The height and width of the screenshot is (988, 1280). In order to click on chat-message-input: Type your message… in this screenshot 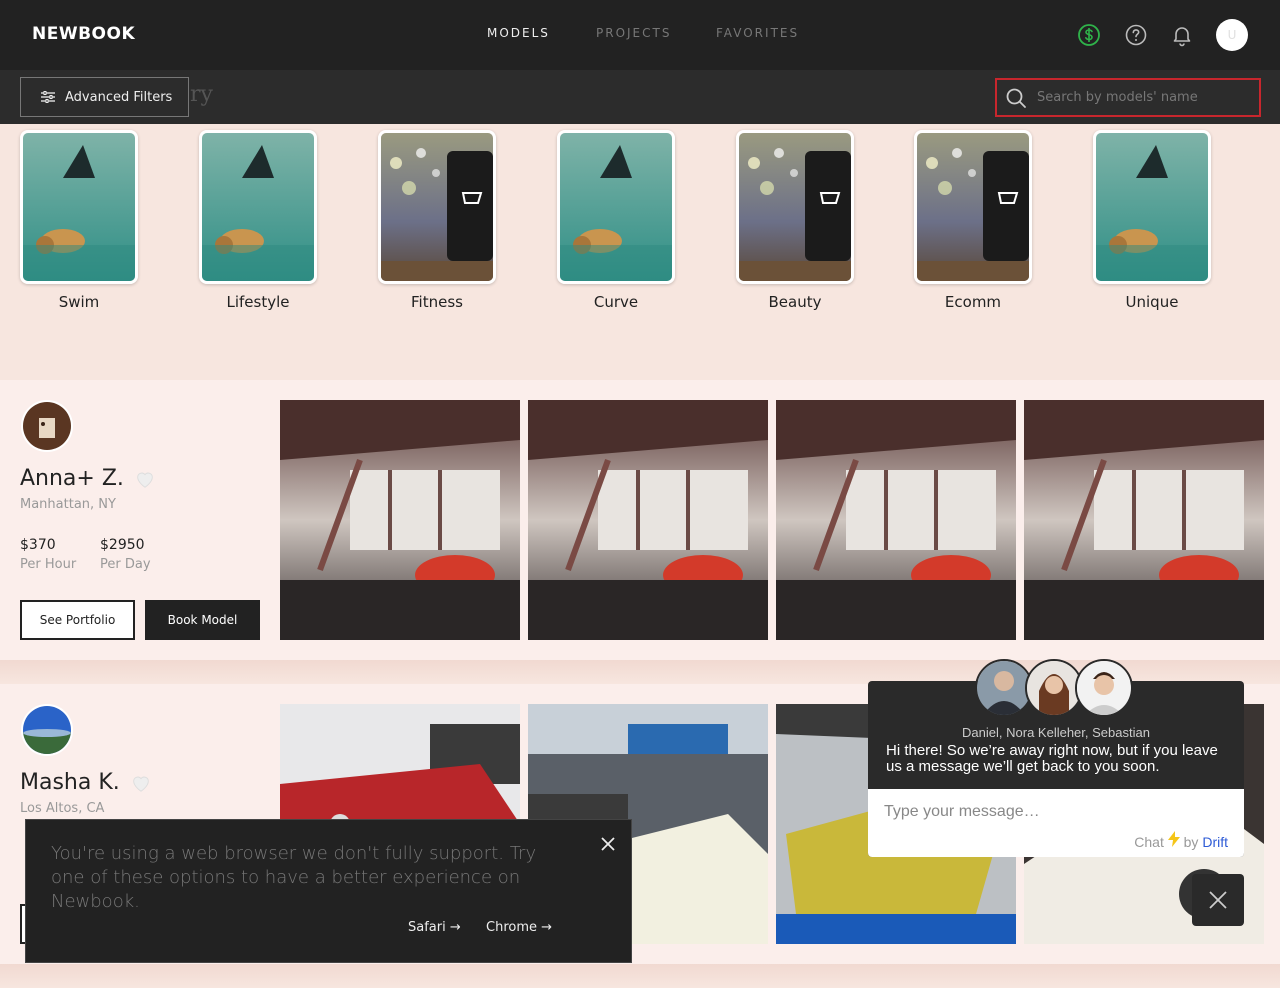, I will do `click(962, 812)`.